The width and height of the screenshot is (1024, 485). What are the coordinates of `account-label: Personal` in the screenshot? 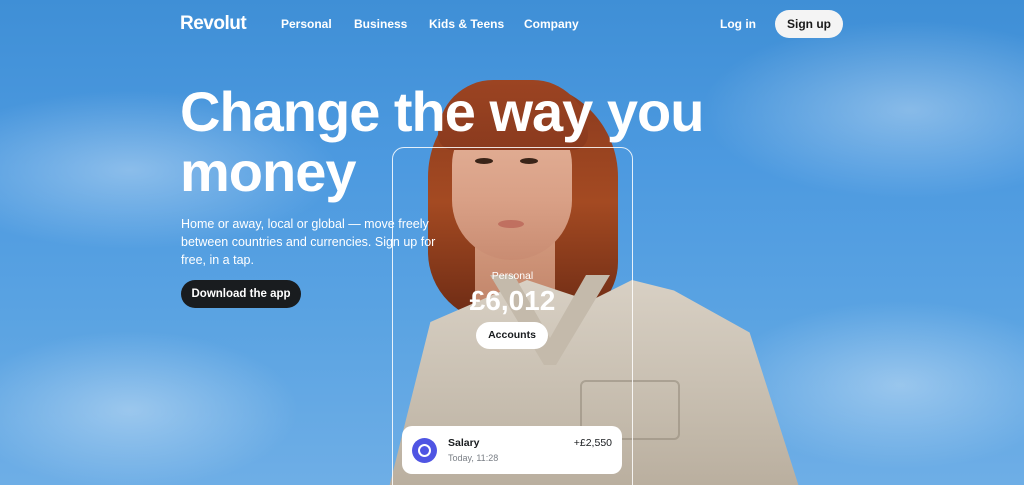 It's located at (512, 276).